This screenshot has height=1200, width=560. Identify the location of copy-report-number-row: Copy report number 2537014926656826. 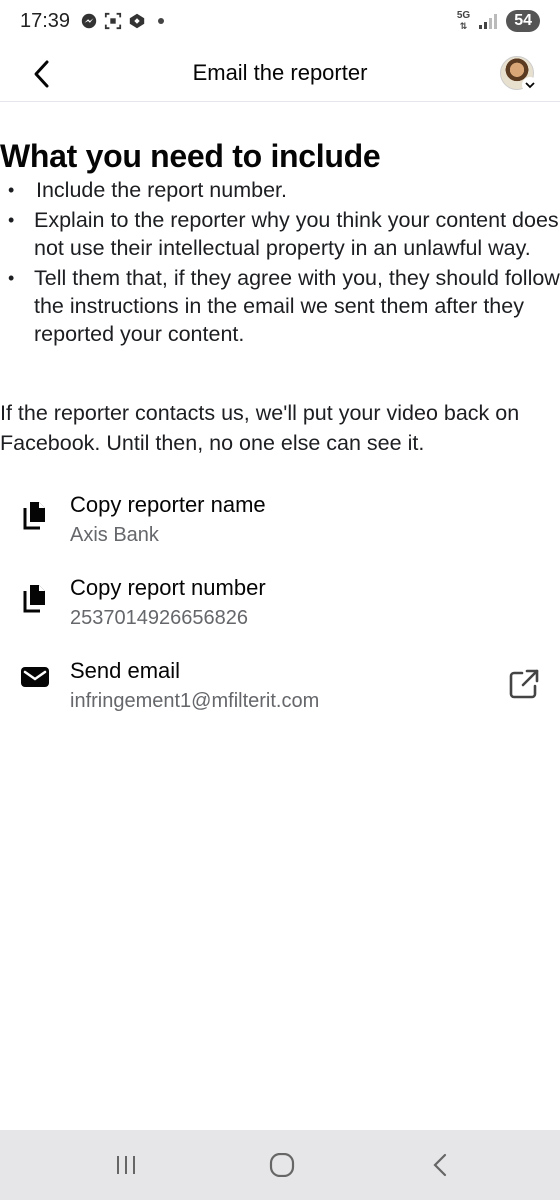
(280, 608).